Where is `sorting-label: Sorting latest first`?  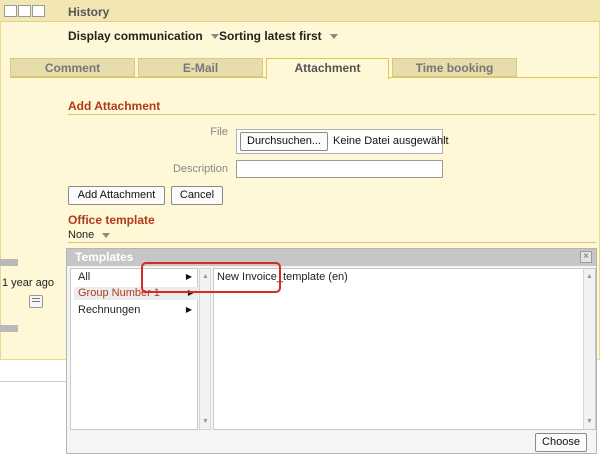
sorting-label: Sorting latest first is located at coordinates (270, 36).